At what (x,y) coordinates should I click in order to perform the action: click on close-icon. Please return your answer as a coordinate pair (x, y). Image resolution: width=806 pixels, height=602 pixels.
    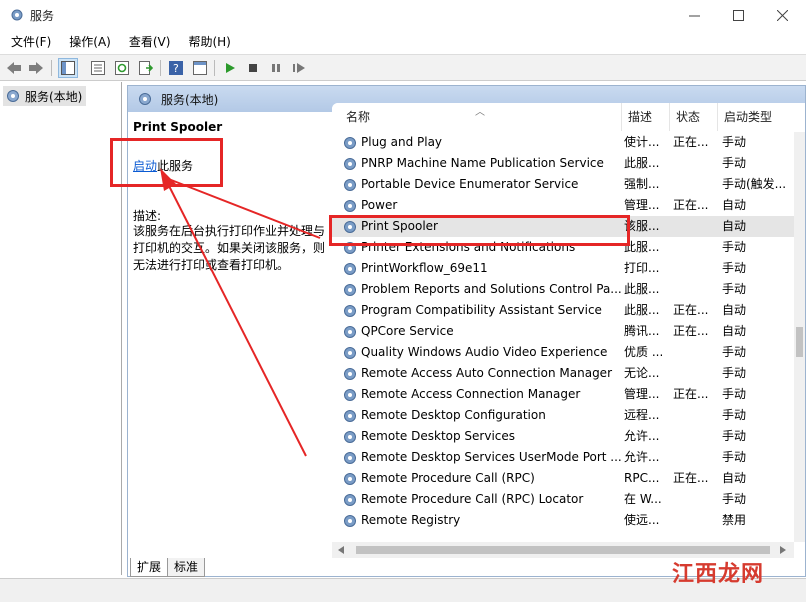
    Looking at the image, I should click on (782, 15).